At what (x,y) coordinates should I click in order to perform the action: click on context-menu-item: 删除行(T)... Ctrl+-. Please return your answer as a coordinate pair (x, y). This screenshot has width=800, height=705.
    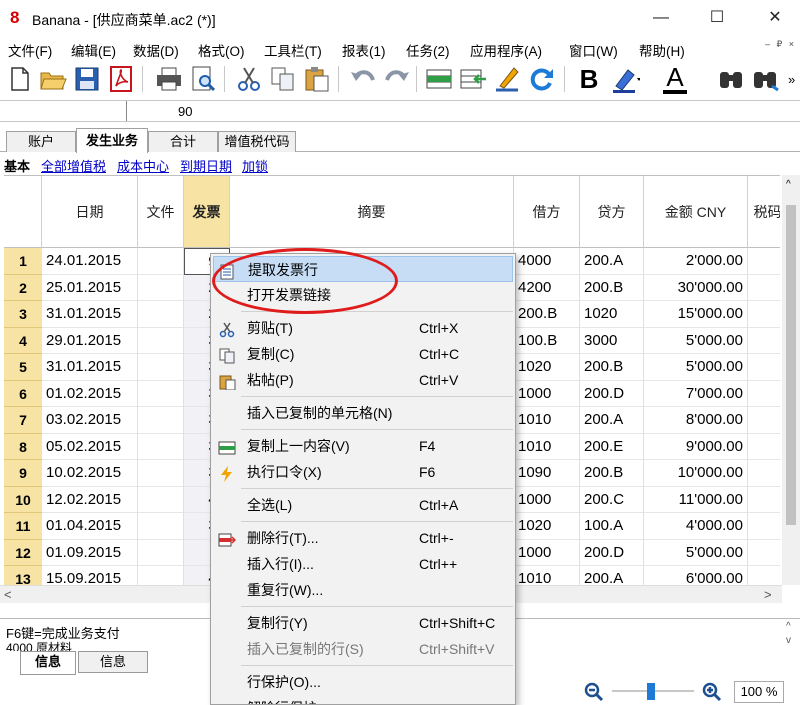
    Looking at the image, I should click on (363, 538).